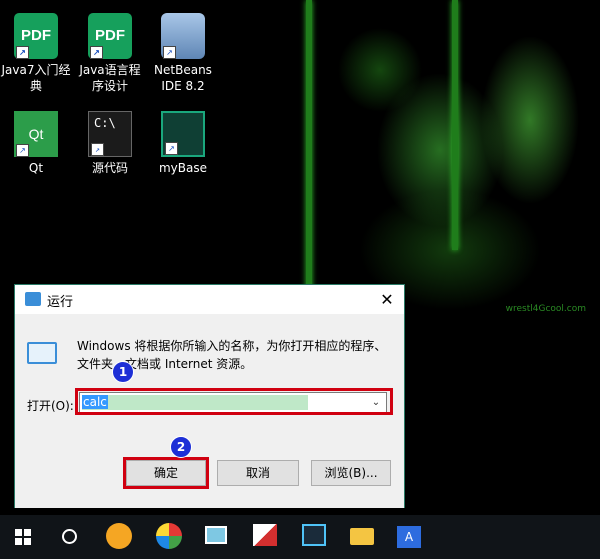 Image resolution: width=600 pixels, height=559 pixels. Describe the element at coordinates (216, 535) in the screenshot. I see `monitor-app-icon` at that location.